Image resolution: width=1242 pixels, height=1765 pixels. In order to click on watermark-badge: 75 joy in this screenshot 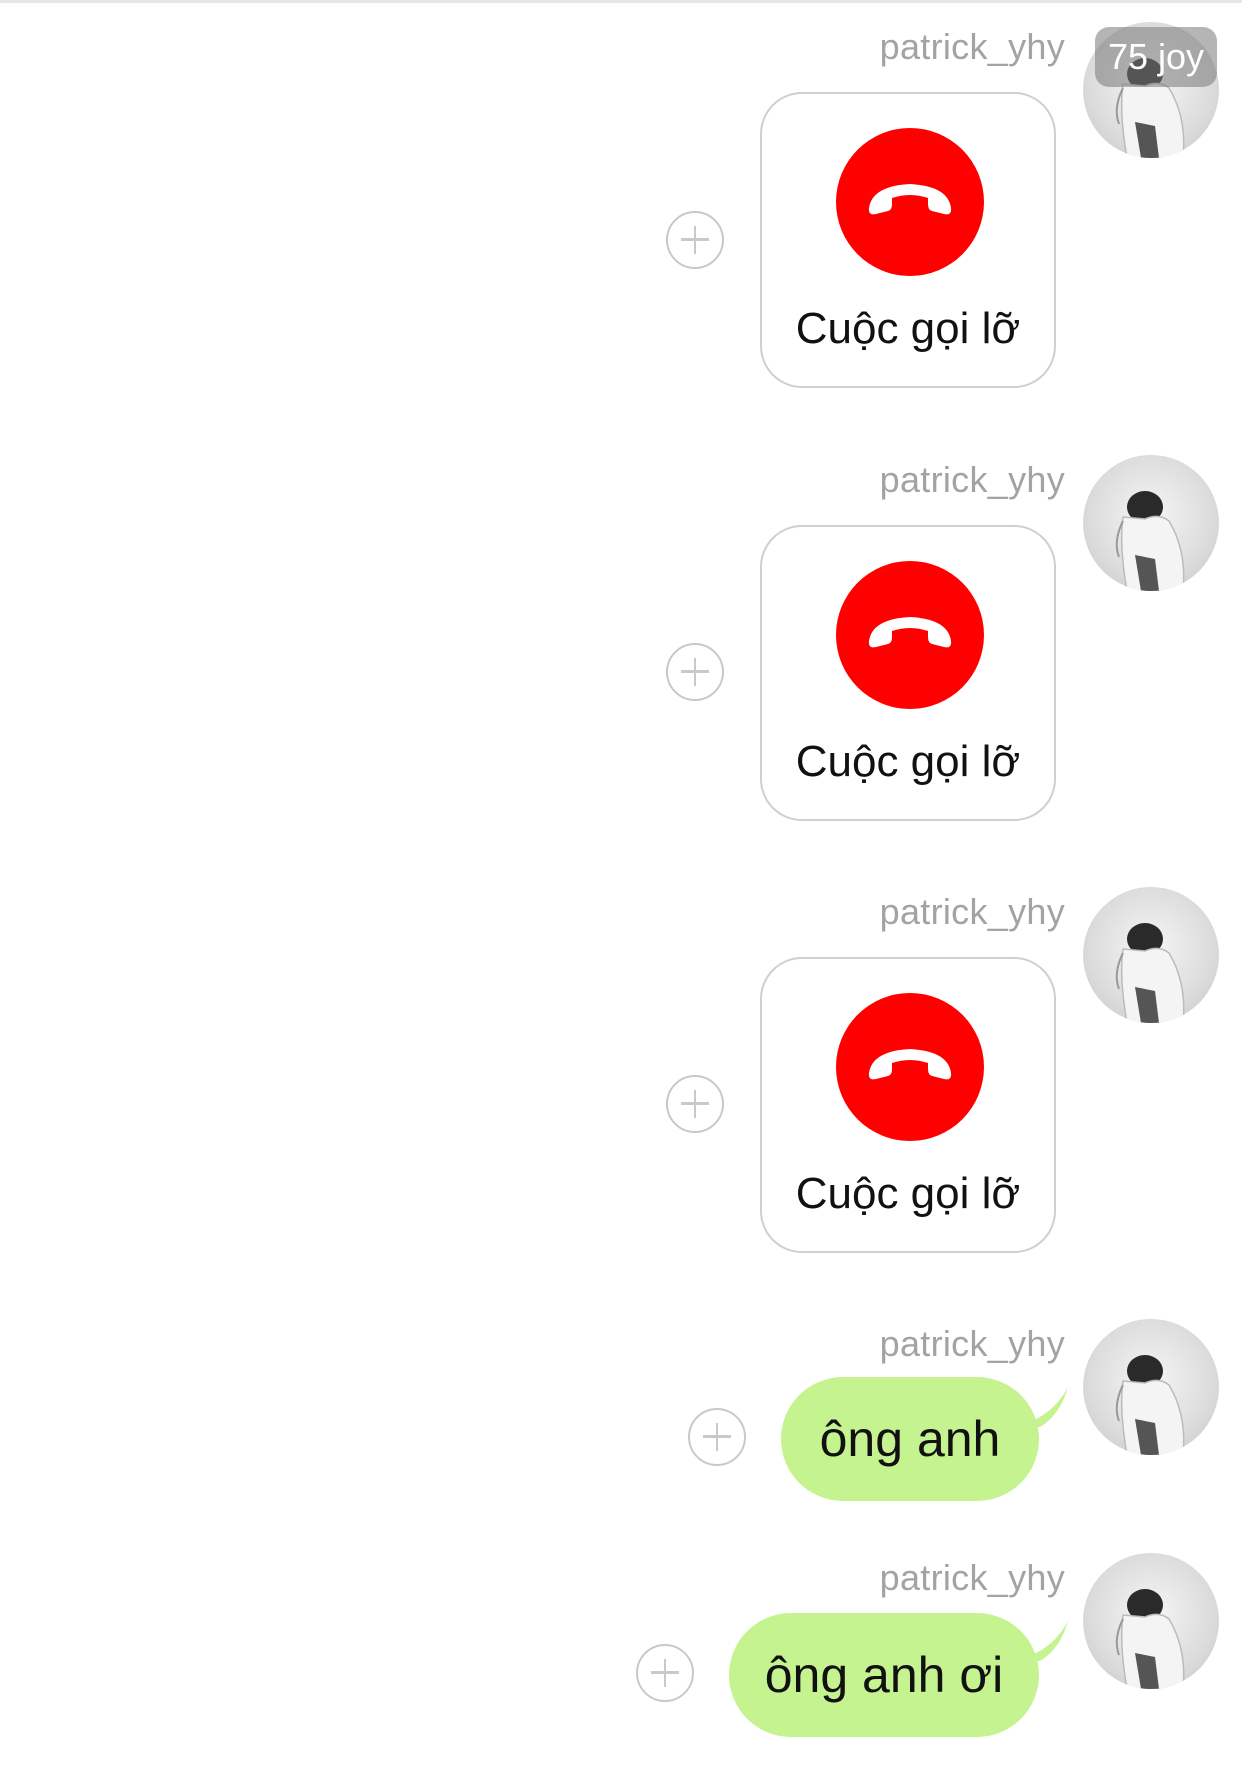, I will do `click(1156, 57)`.